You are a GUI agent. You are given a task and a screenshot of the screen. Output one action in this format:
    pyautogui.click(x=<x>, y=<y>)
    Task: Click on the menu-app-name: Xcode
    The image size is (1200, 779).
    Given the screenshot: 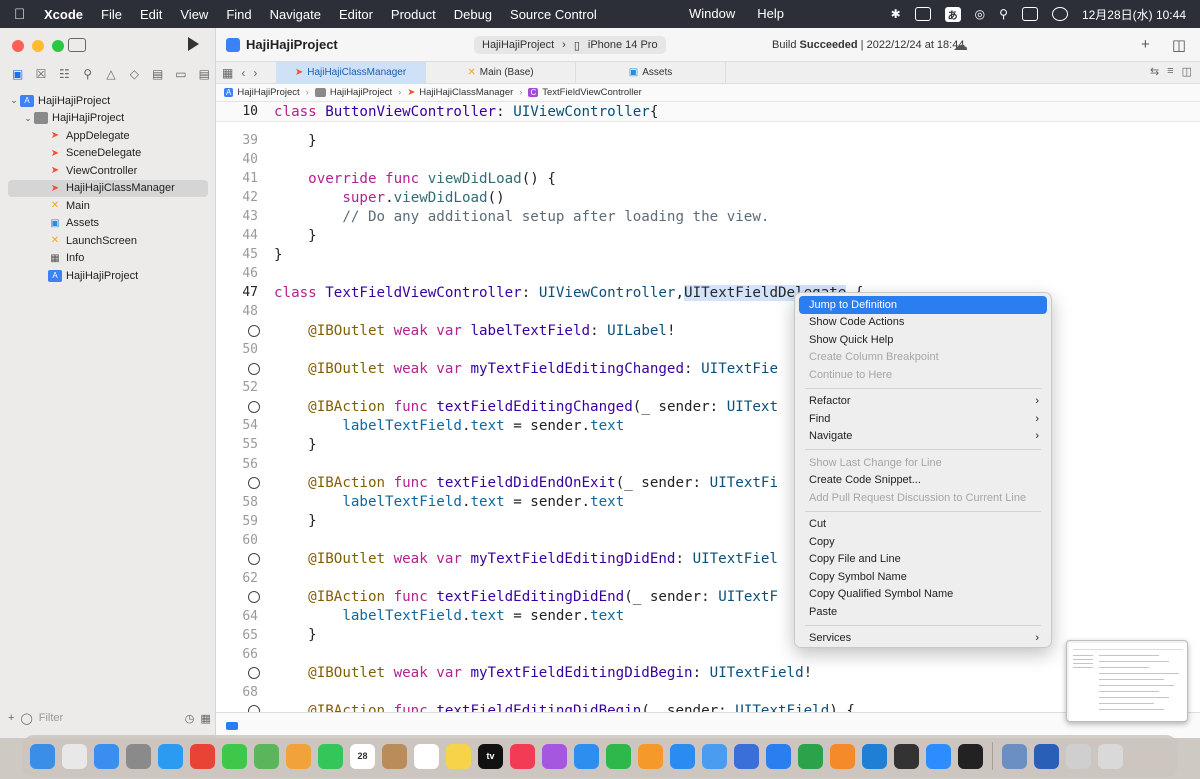 What is the action you would take?
    pyautogui.click(x=63, y=14)
    